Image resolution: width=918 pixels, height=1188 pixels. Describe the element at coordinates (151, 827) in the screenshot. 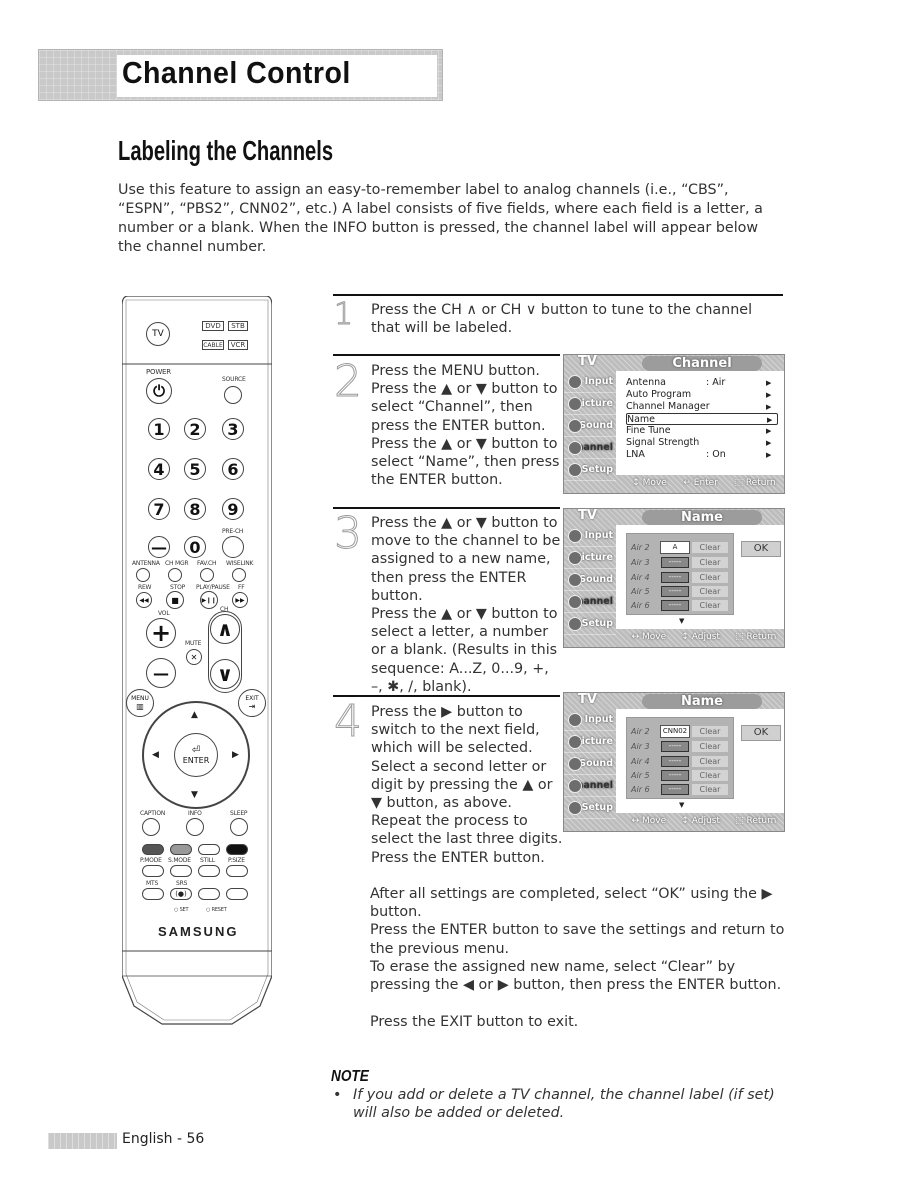

I see `caption-button` at that location.